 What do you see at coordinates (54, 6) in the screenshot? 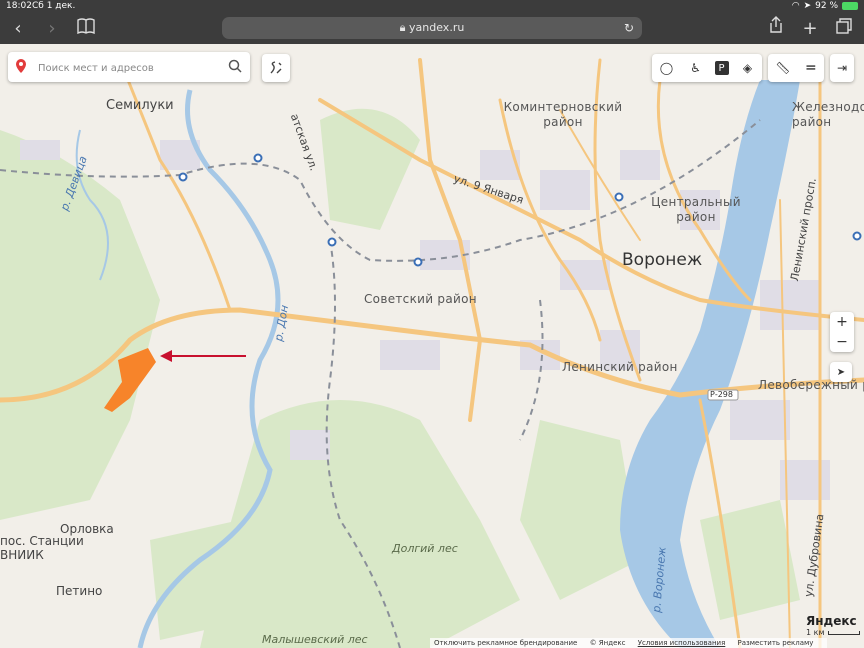
I see `date: Сб 1 дек.` at bounding box center [54, 6].